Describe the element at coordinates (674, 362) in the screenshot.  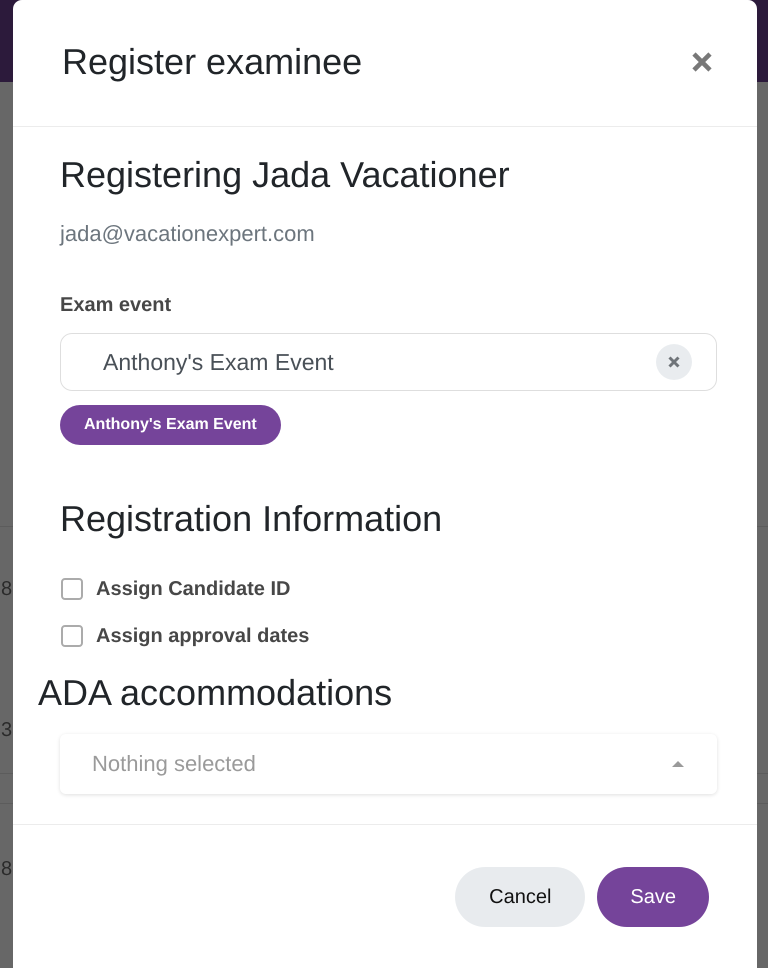
I see `clear-icon` at that location.